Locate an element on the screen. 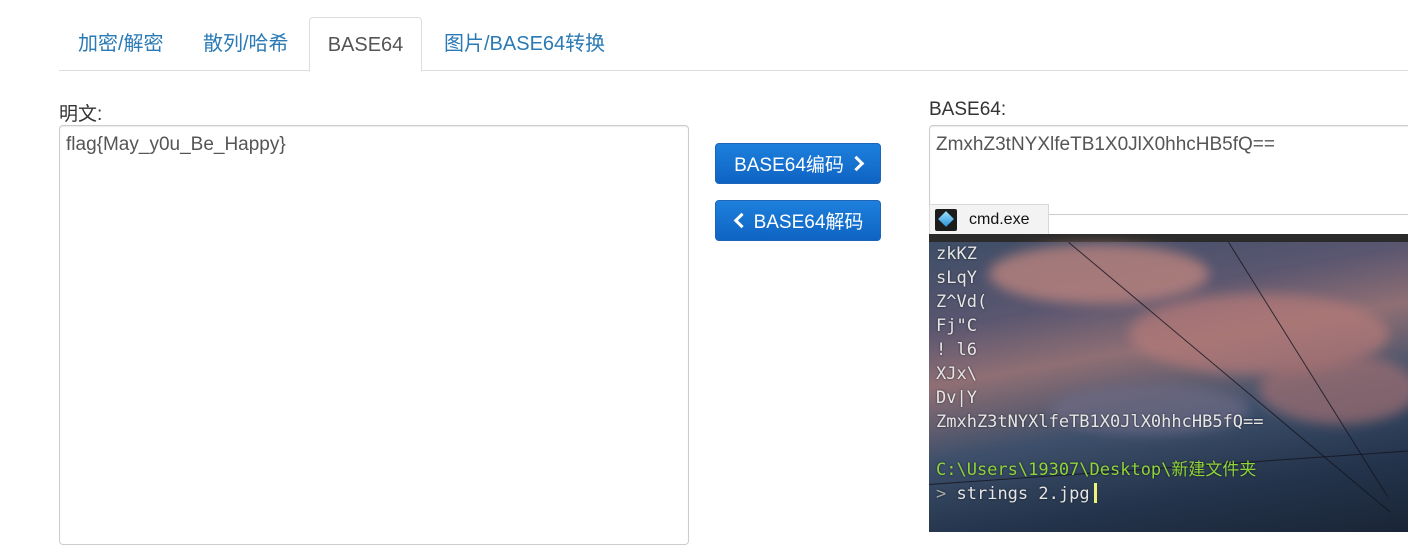 Image resolution: width=1408 pixels, height=545 pixels. chevron-left-icon is located at coordinates (741, 220).